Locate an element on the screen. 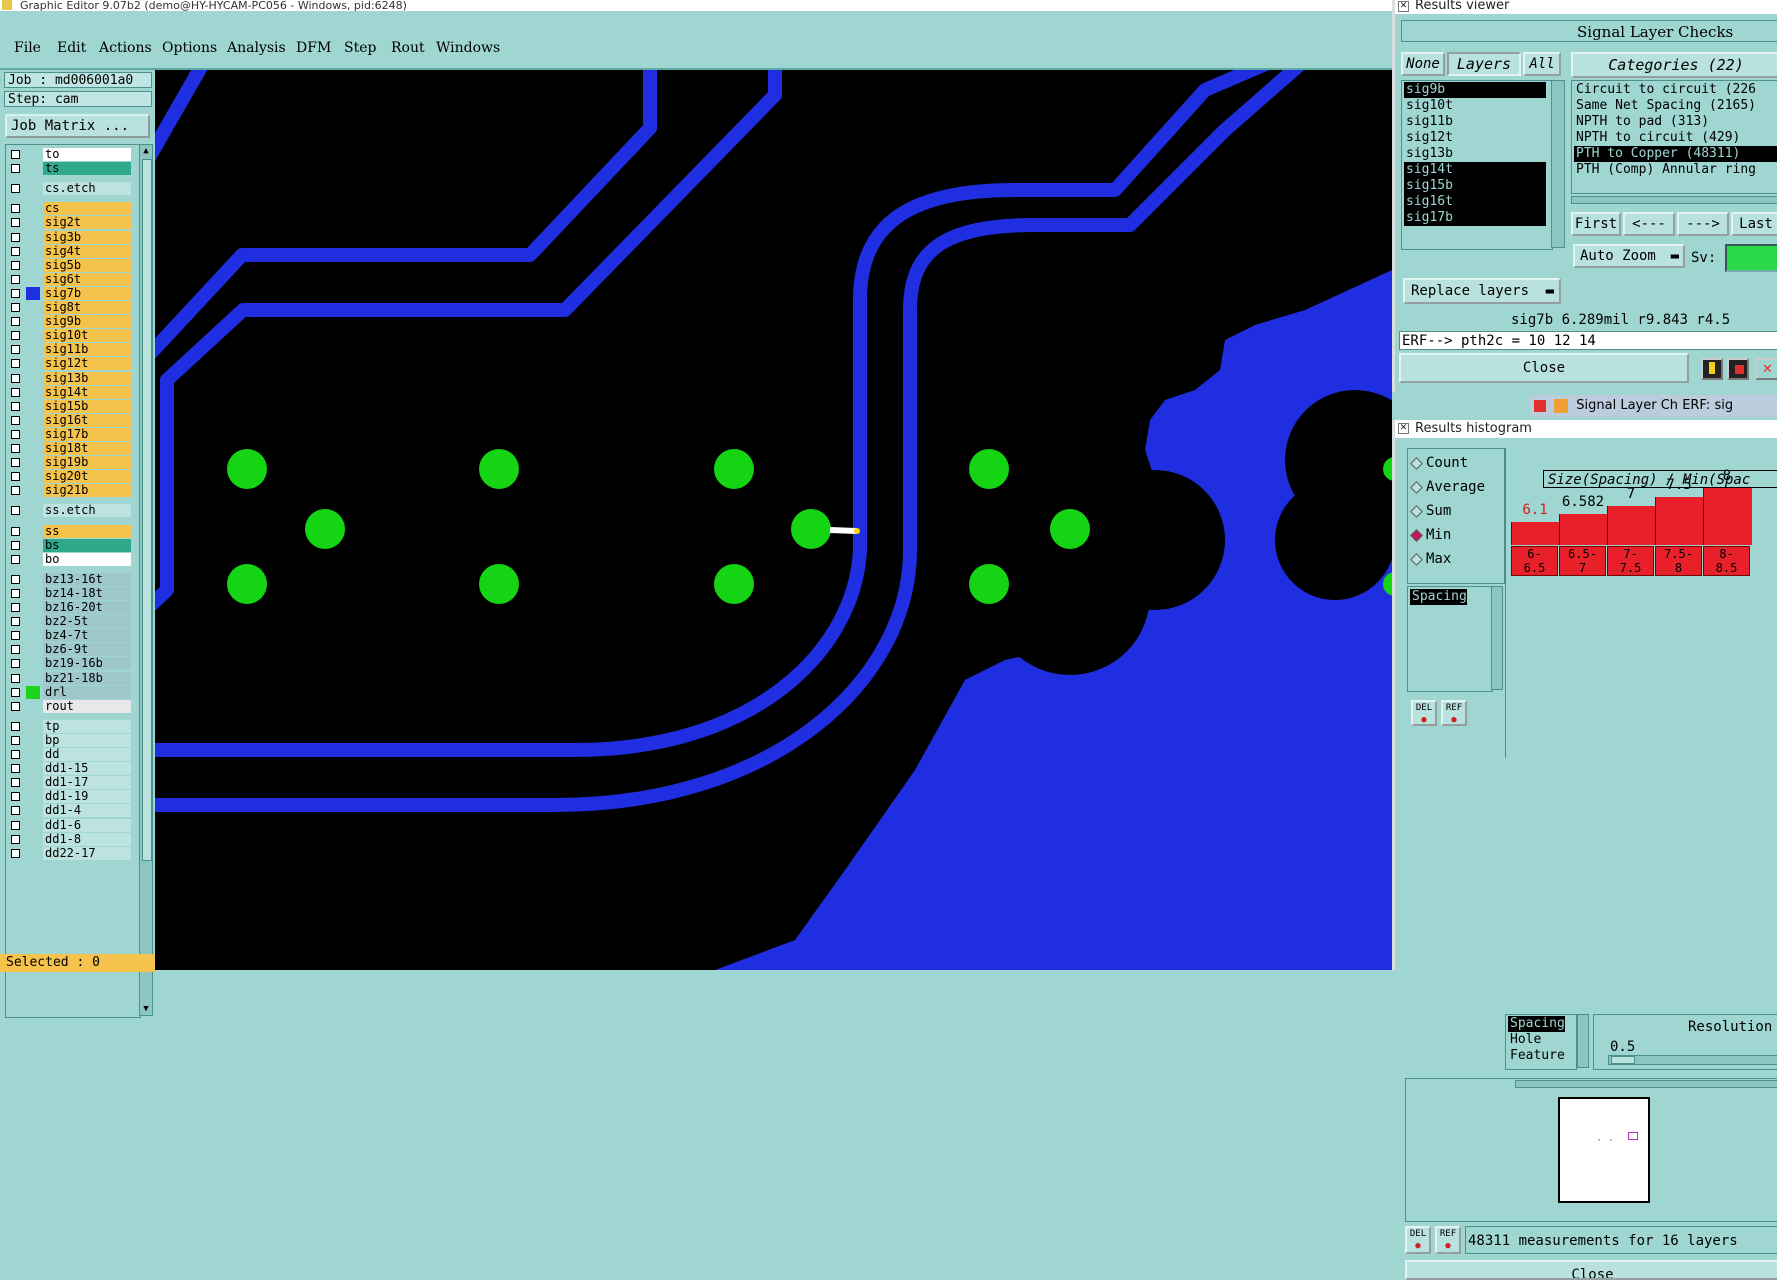 Image resolution: width=1777 pixels, height=1280 pixels. layer-name: sig20t is located at coordinates (87, 477).